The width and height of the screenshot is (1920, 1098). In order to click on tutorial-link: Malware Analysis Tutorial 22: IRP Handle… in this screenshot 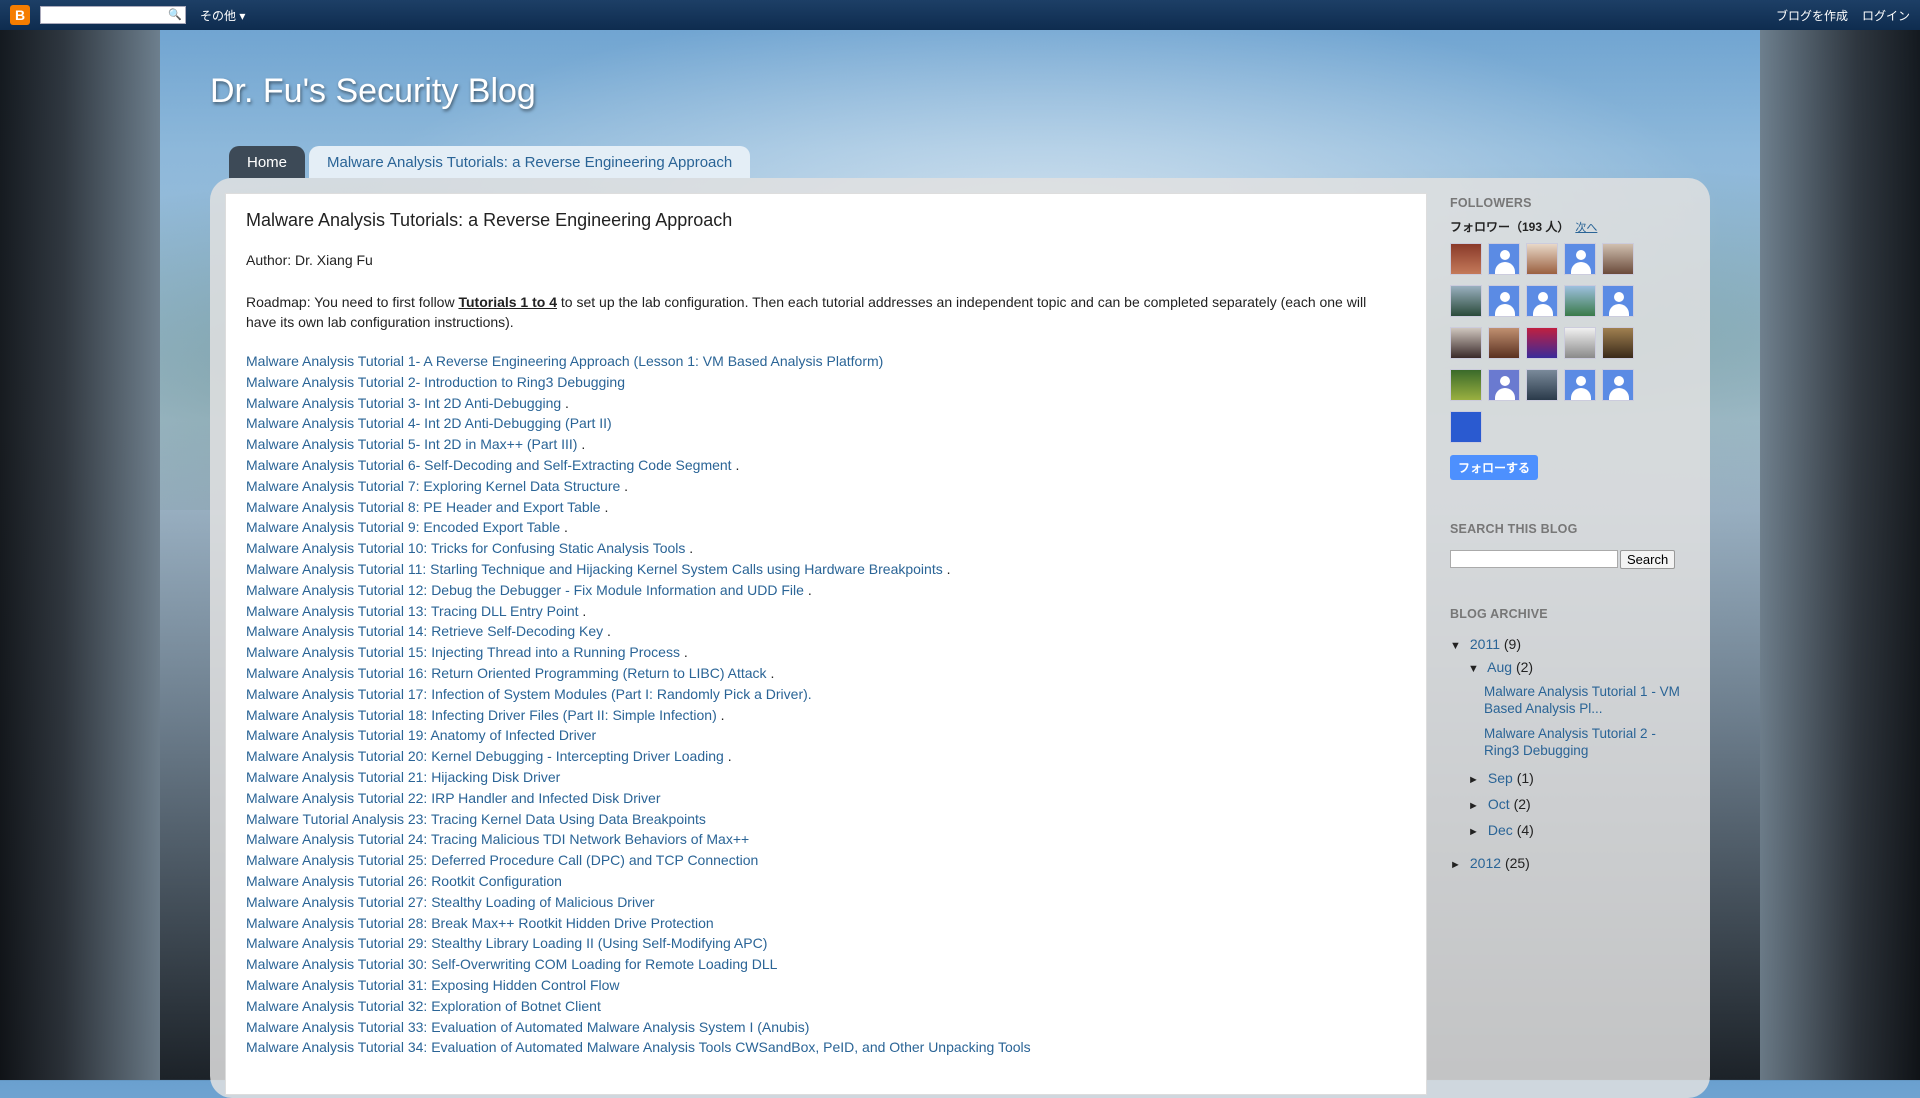, I will do `click(453, 798)`.